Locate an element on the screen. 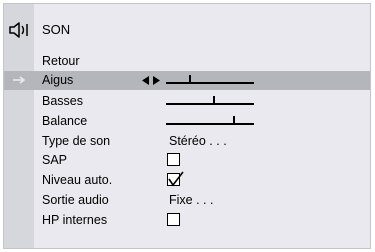 This screenshot has height=252, width=375. left-right-arrows-icon is located at coordinates (151, 80).